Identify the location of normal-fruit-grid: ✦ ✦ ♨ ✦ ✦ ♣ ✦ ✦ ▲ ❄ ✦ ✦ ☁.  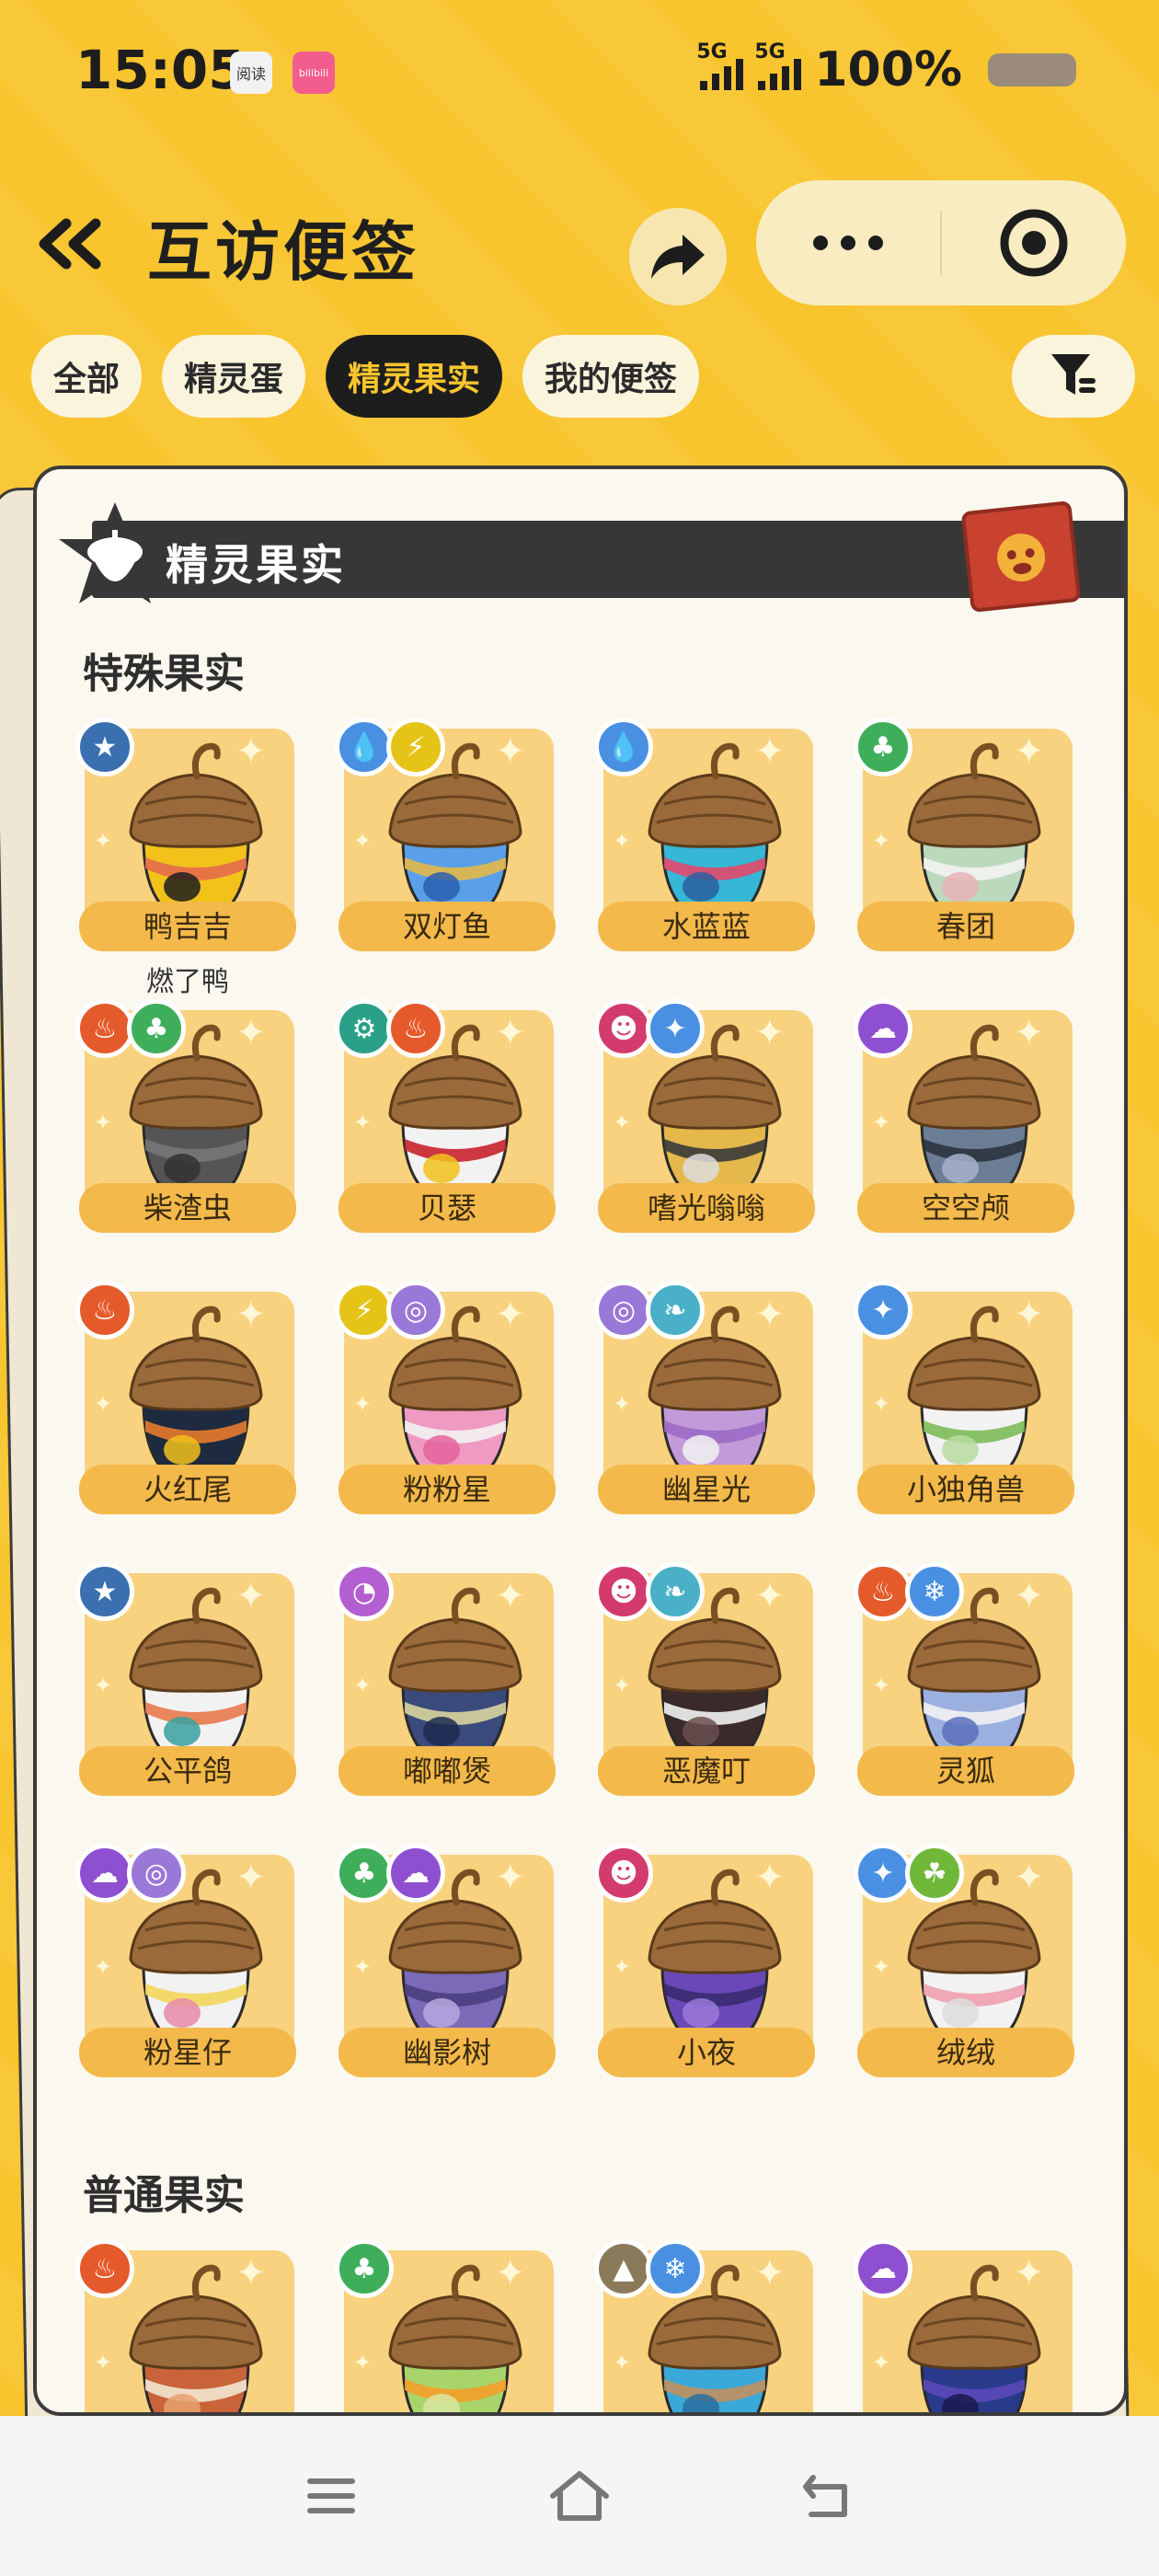
(592, 2325).